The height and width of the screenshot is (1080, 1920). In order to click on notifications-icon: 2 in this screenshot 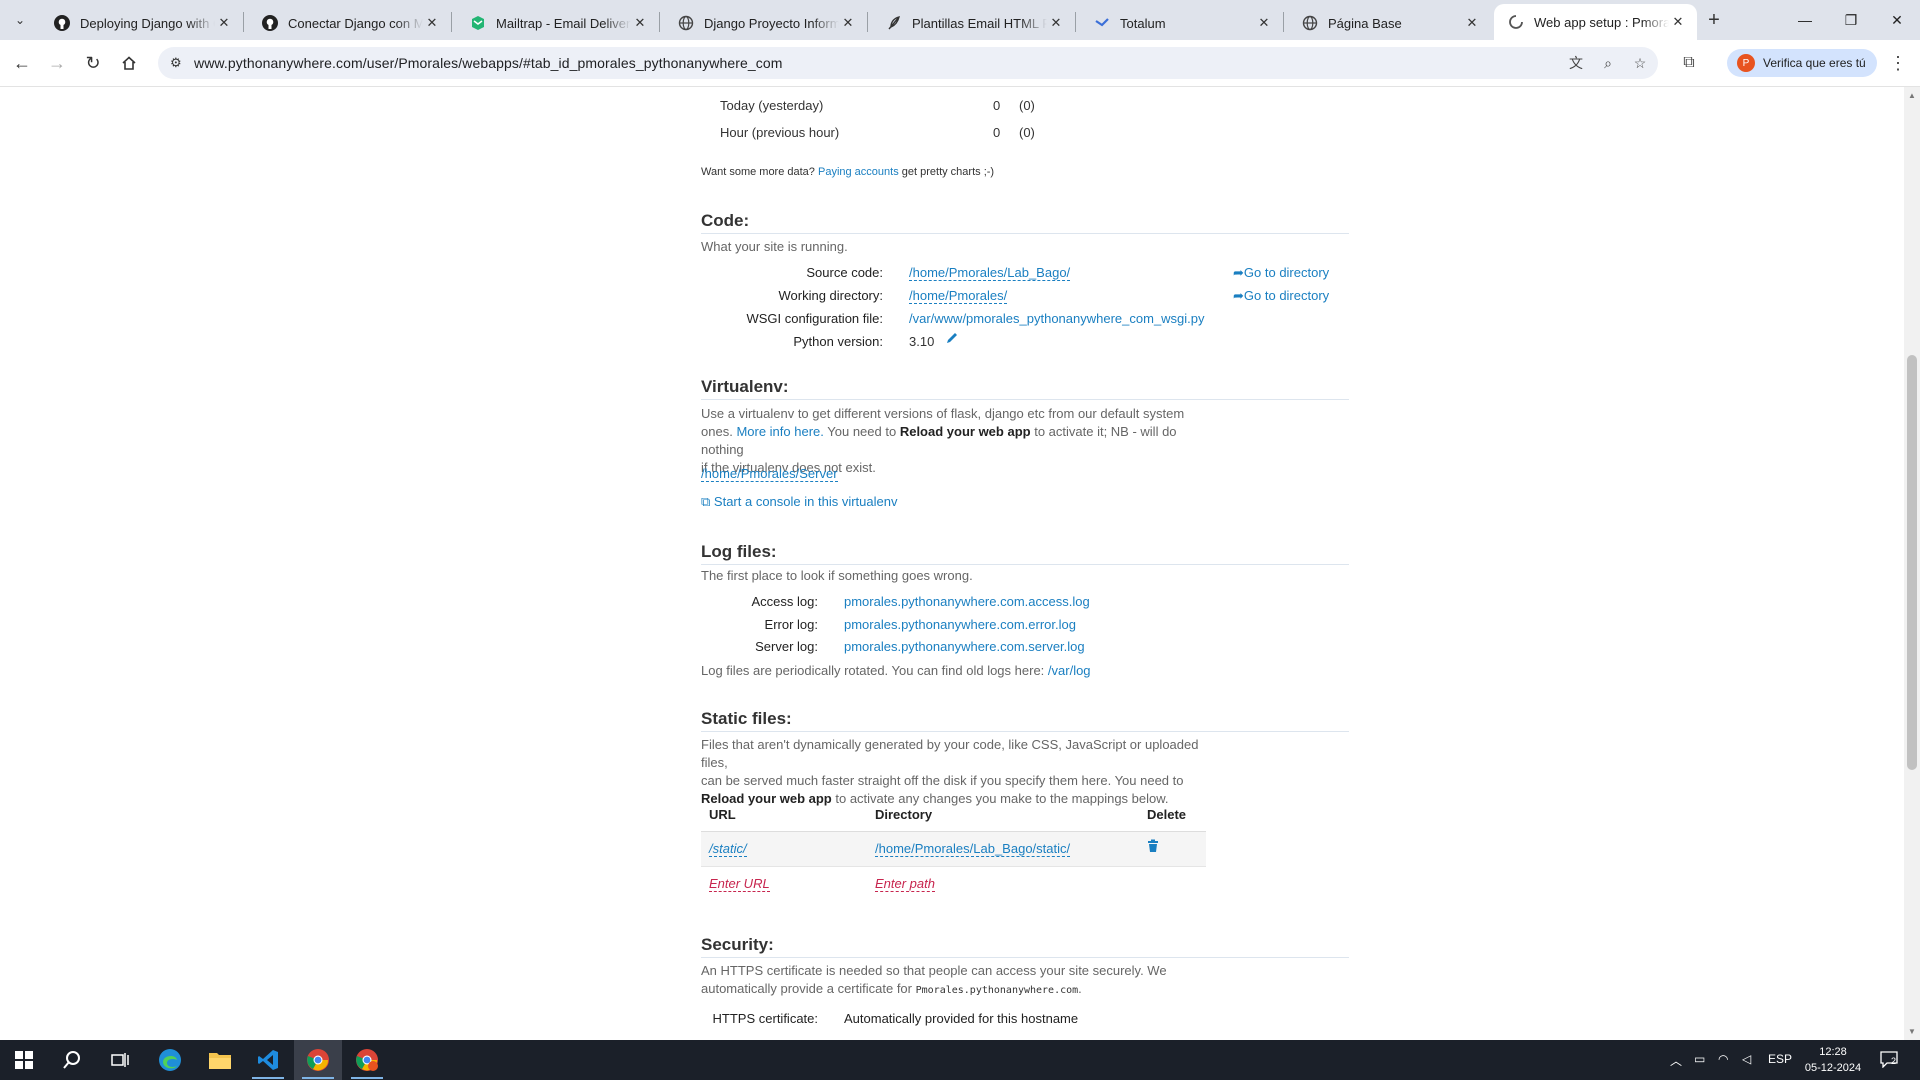, I will do `click(1889, 1060)`.